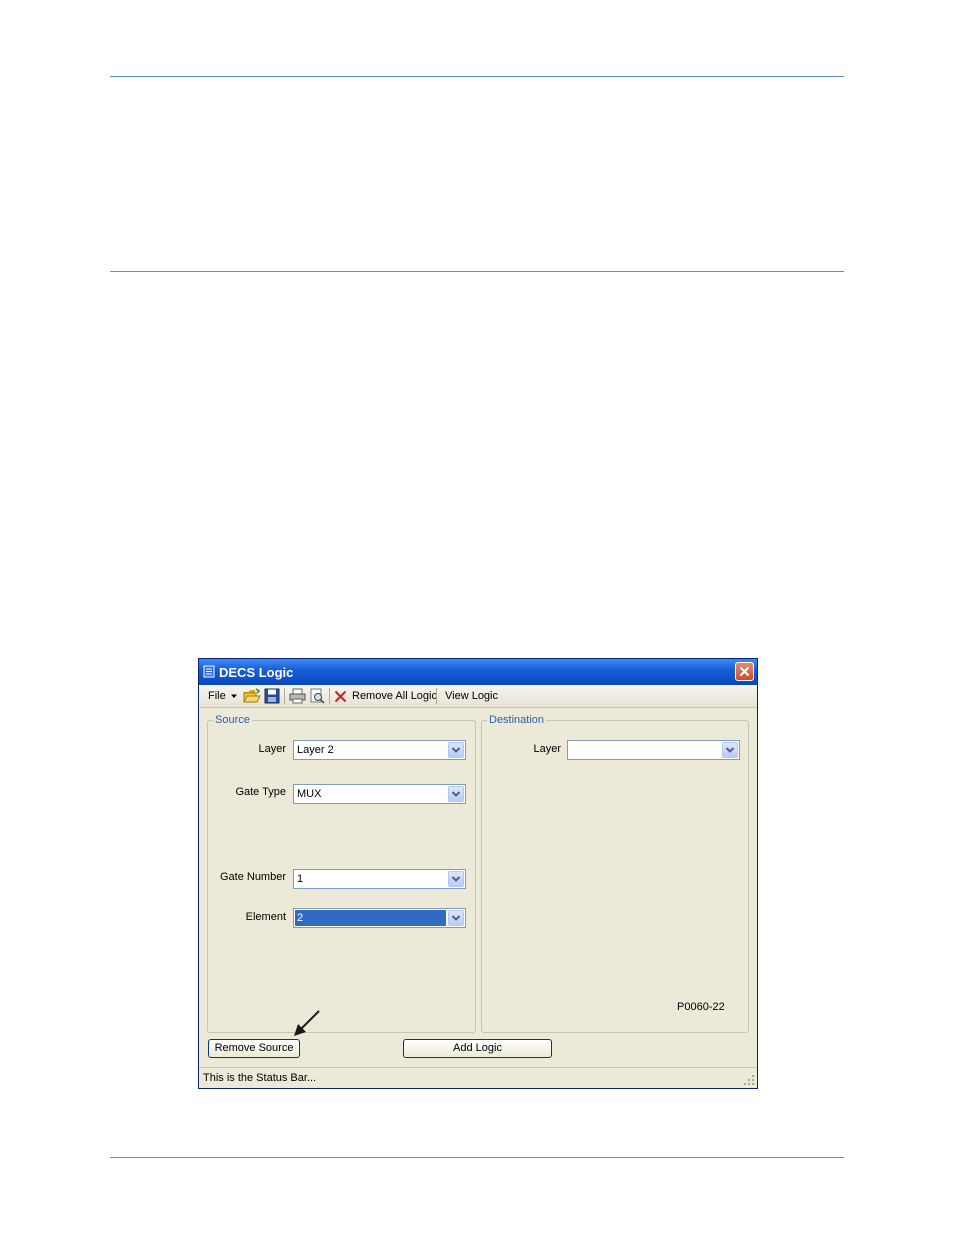 This screenshot has width=954, height=1235. What do you see at coordinates (260, 792) in the screenshot?
I see `gate-type-label: Gate Type` at bounding box center [260, 792].